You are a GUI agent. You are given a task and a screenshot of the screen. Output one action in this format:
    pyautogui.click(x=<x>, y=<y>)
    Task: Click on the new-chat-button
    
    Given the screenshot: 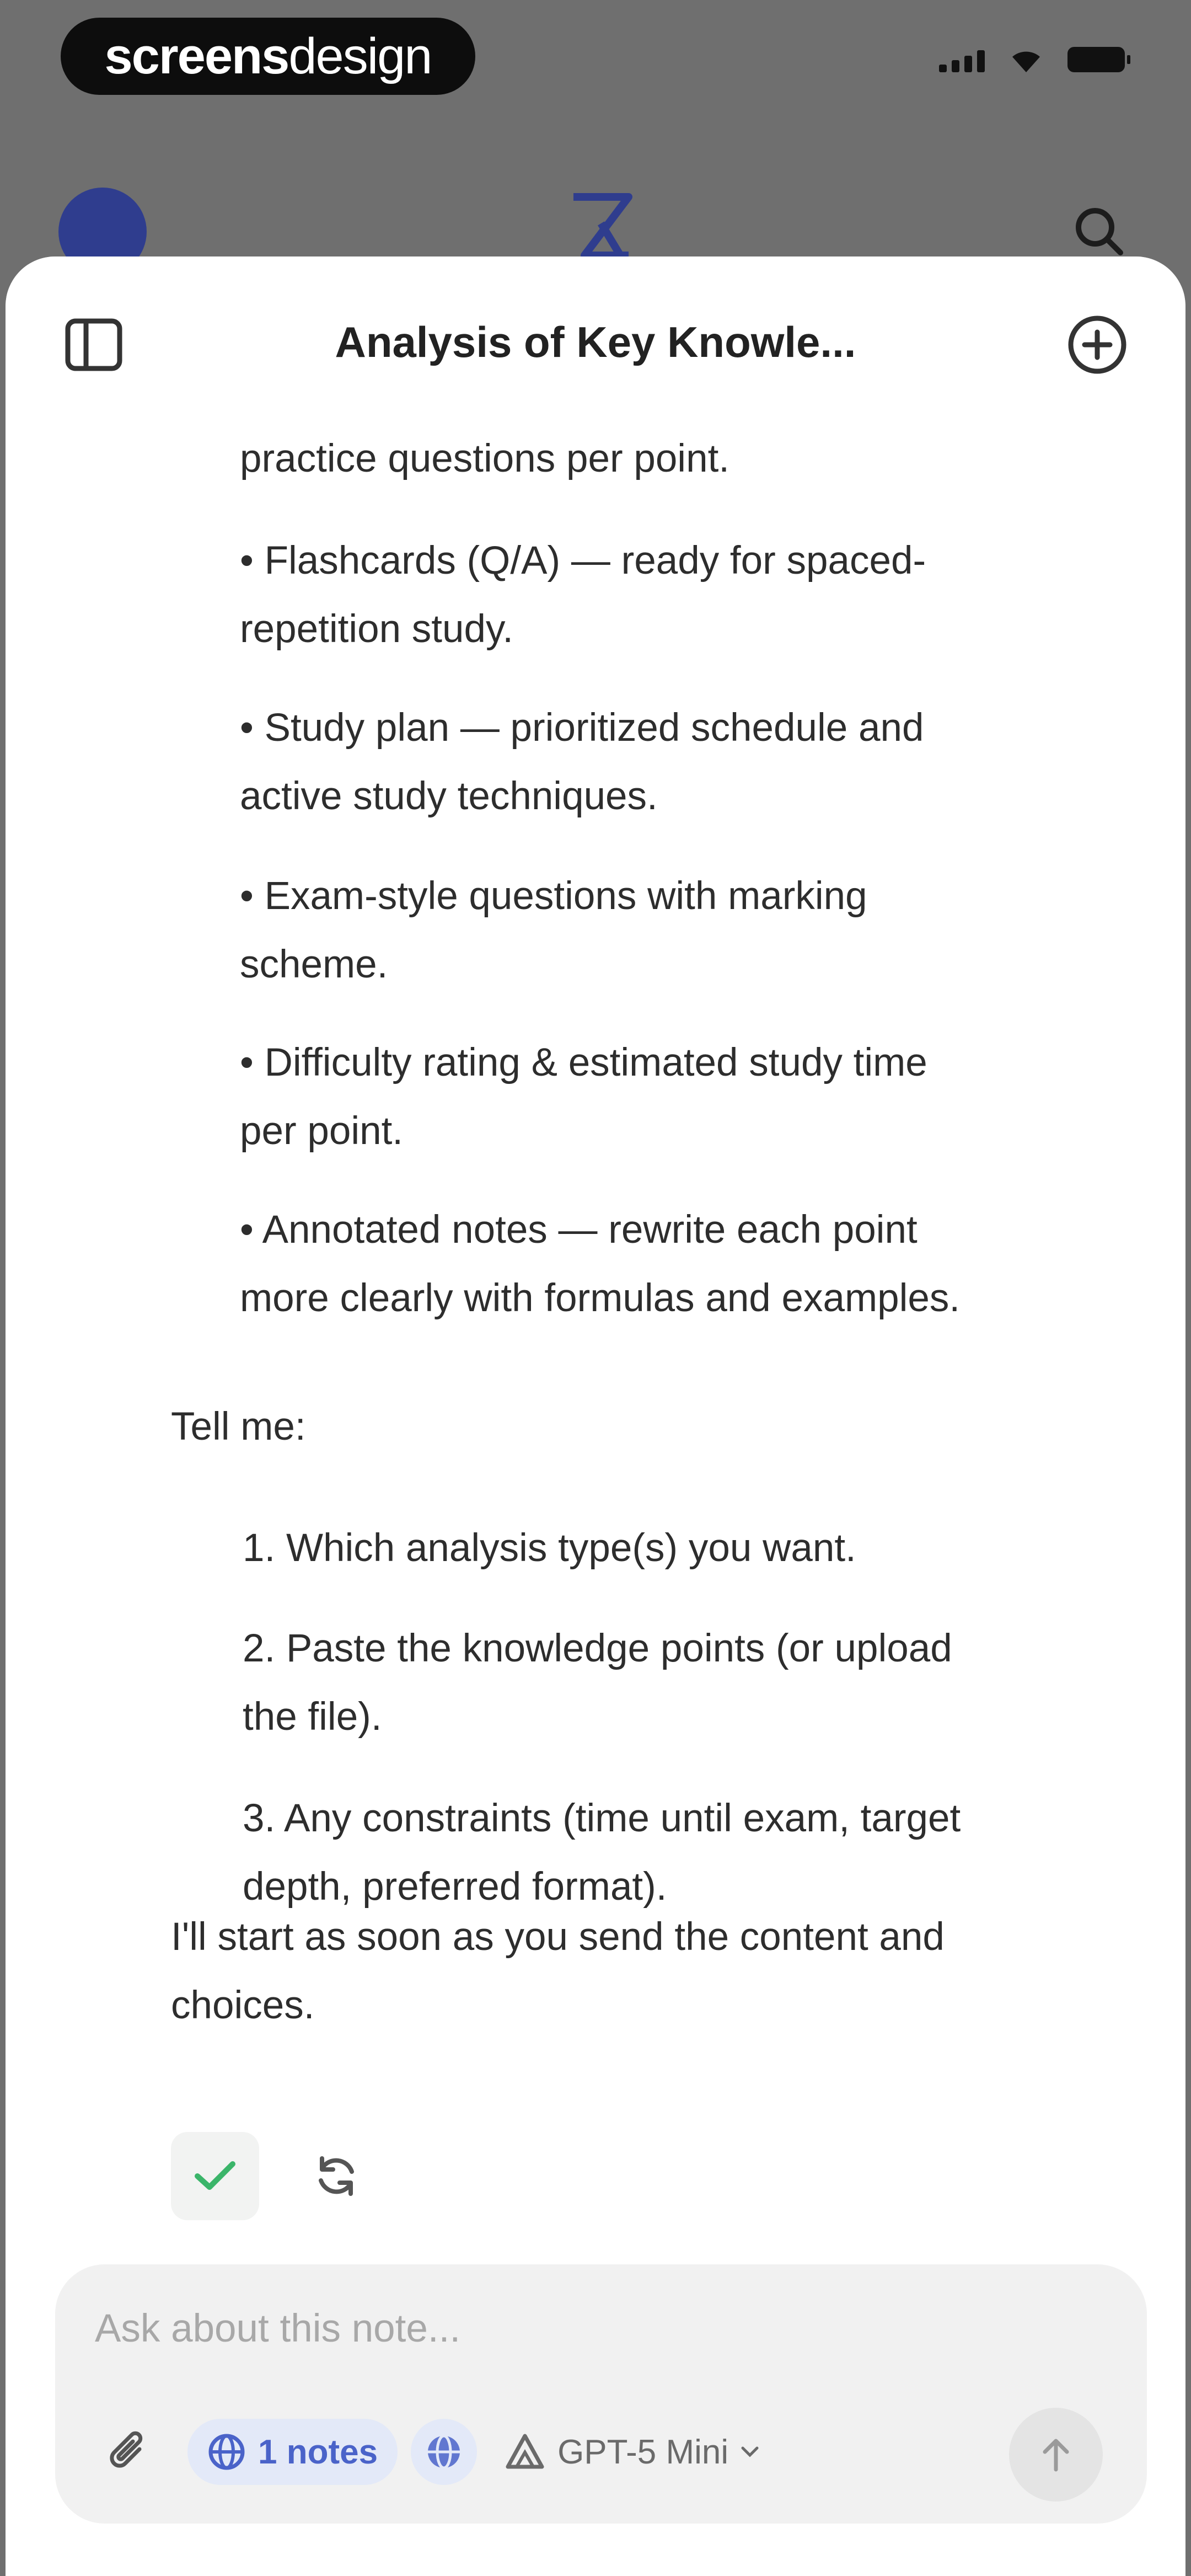 What is the action you would take?
    pyautogui.click(x=1097, y=345)
    